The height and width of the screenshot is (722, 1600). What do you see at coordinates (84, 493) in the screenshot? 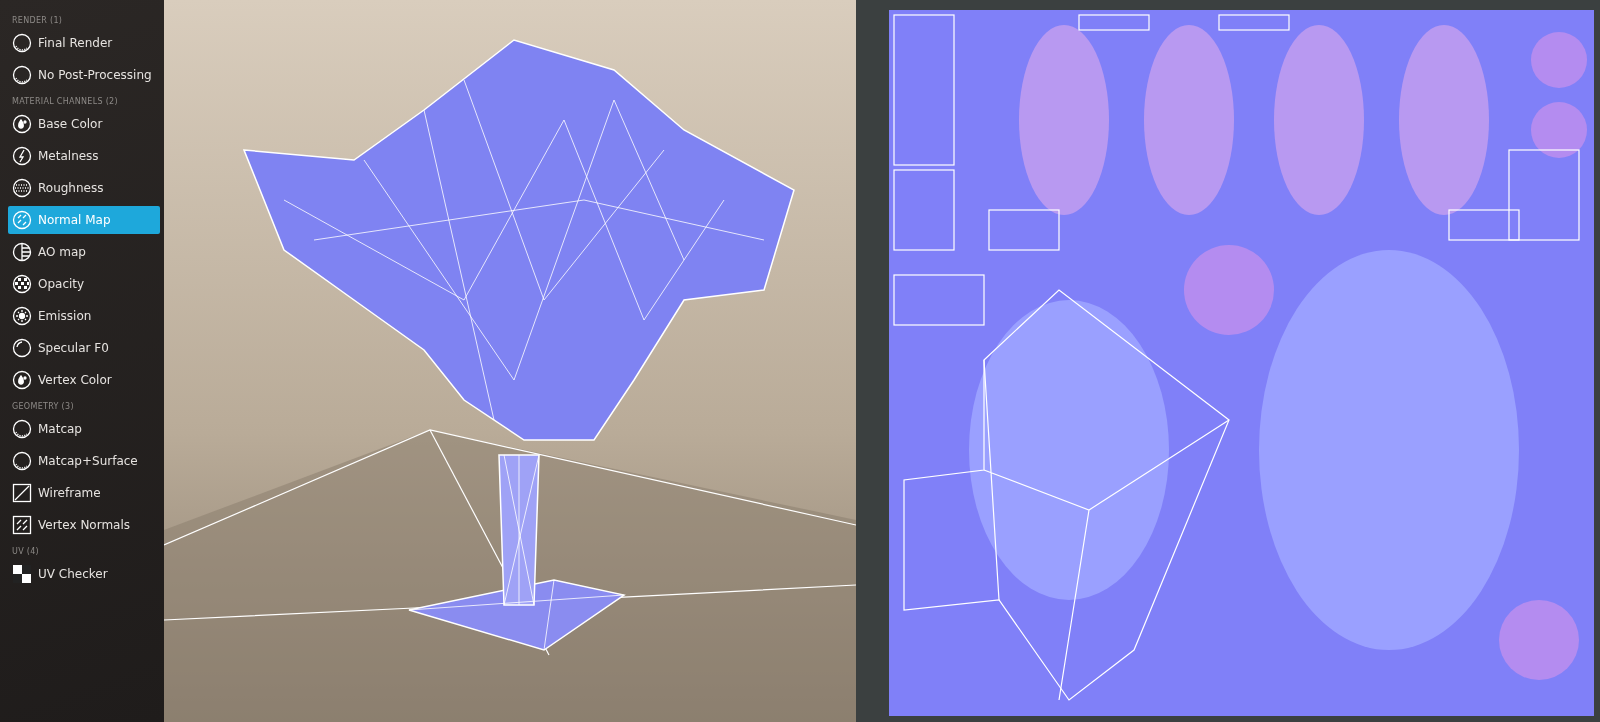
I see `sidebar-item: Wireframe` at bounding box center [84, 493].